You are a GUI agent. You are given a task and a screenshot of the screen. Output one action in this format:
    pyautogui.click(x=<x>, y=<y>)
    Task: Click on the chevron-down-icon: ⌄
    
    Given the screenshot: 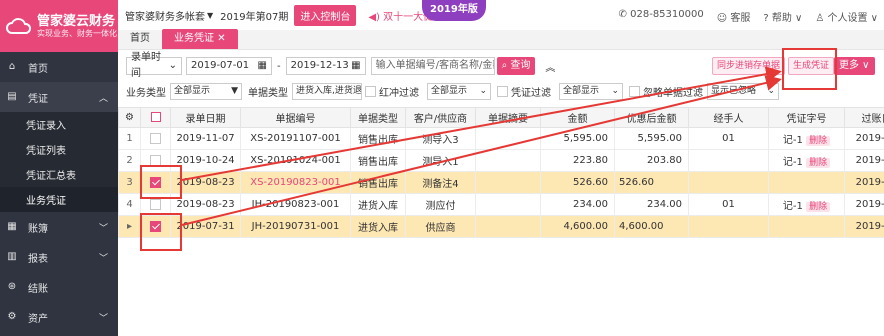 What is the action you would take?
    pyautogui.click(x=483, y=90)
    